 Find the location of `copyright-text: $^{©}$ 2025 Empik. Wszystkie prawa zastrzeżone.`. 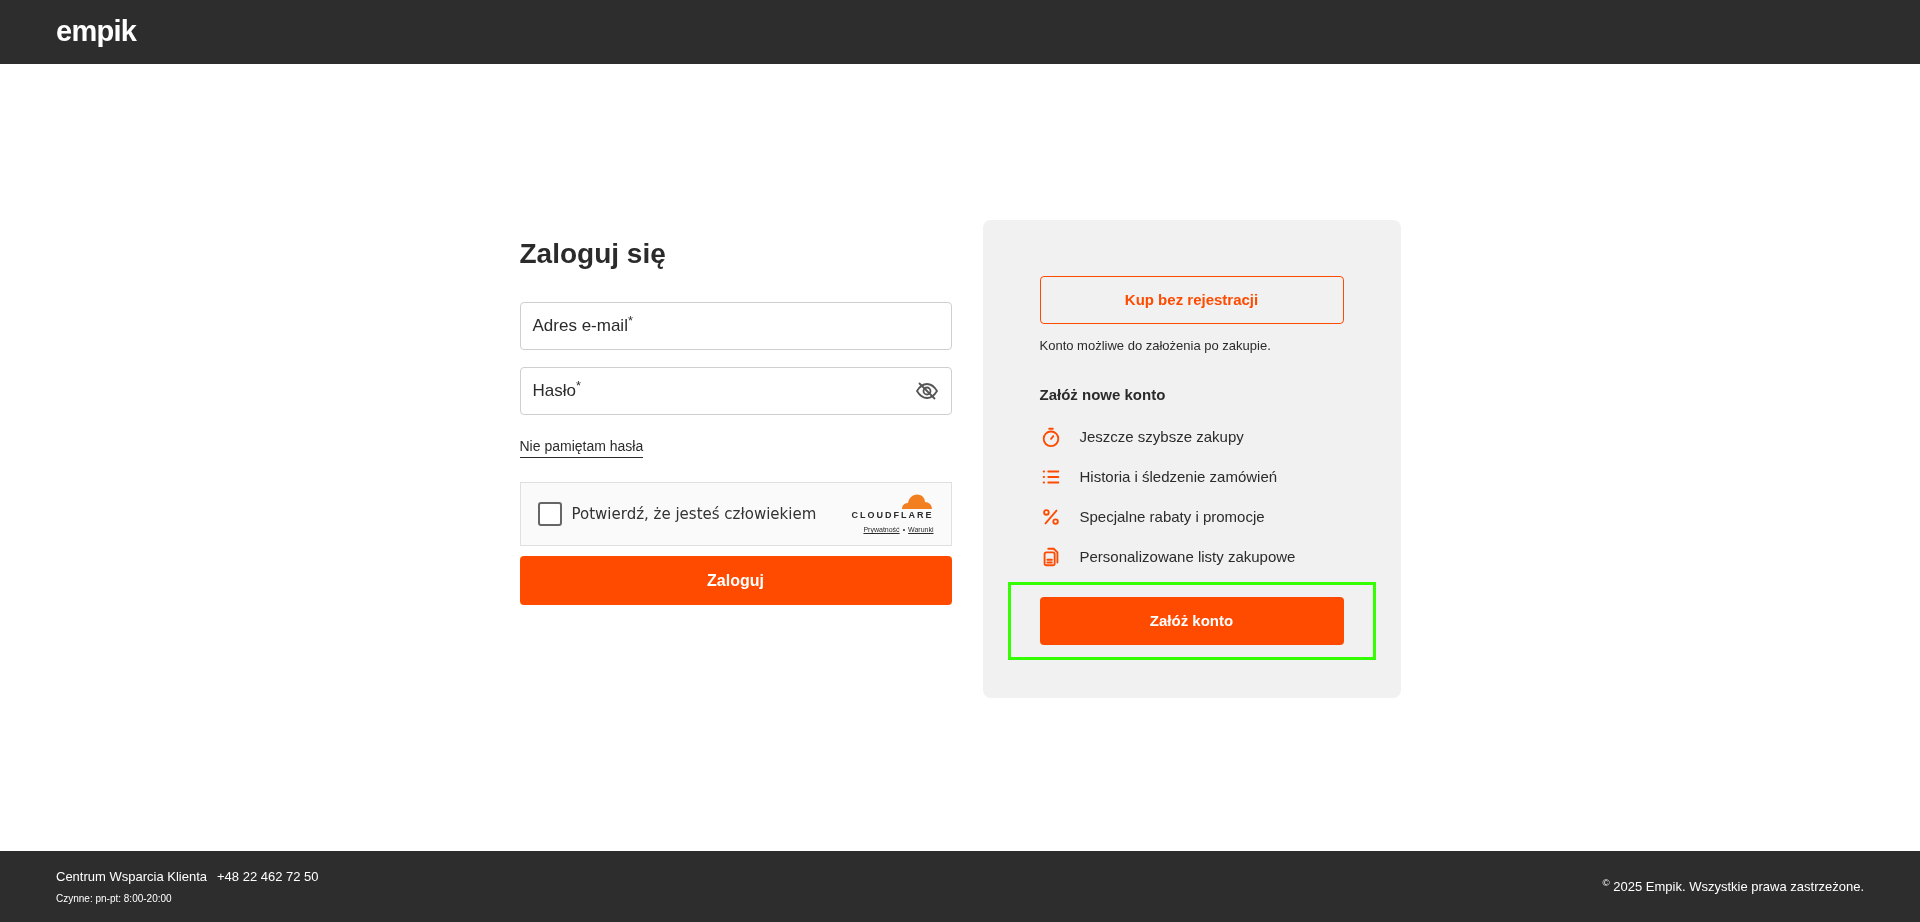

copyright-text: $^{©}$ 2025 Empik. Wszystkie prawa zastrzeżone. is located at coordinates (1733, 886).